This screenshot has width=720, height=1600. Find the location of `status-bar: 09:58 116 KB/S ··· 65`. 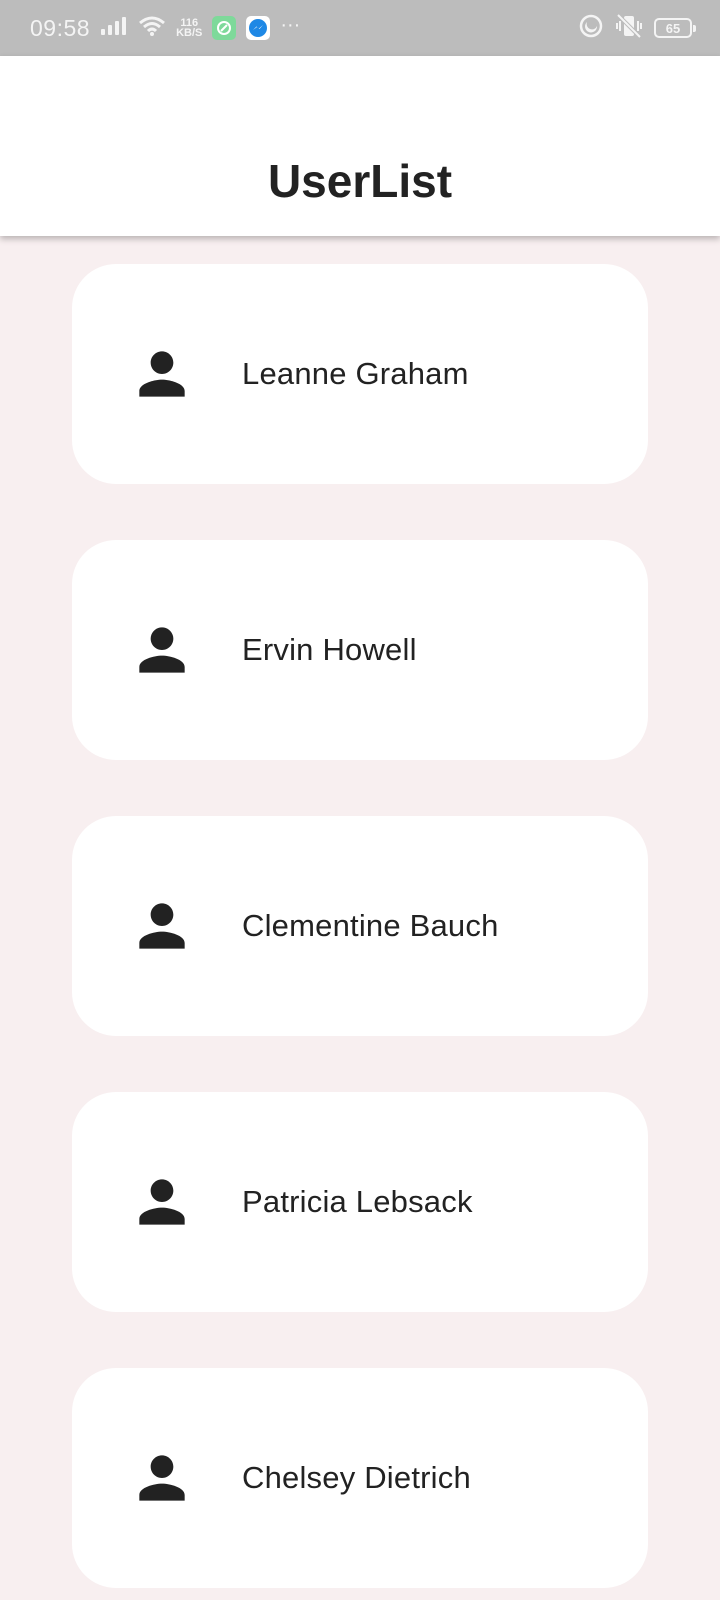

status-bar: 09:58 116 KB/S ··· 65 is located at coordinates (360, 28).